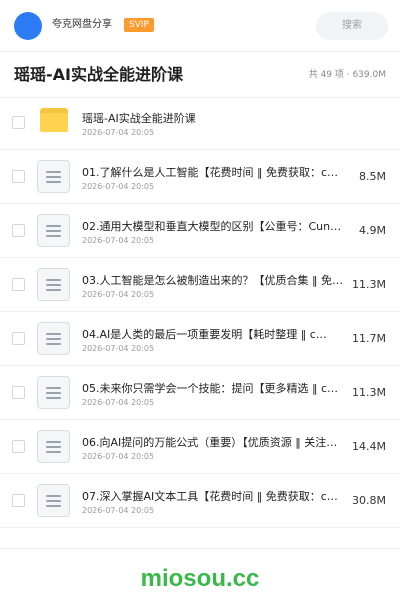 Image resolution: width=400 pixels, height=600 pixels. What do you see at coordinates (139, 25) in the screenshot?
I see `svip-badge: SVIP` at bounding box center [139, 25].